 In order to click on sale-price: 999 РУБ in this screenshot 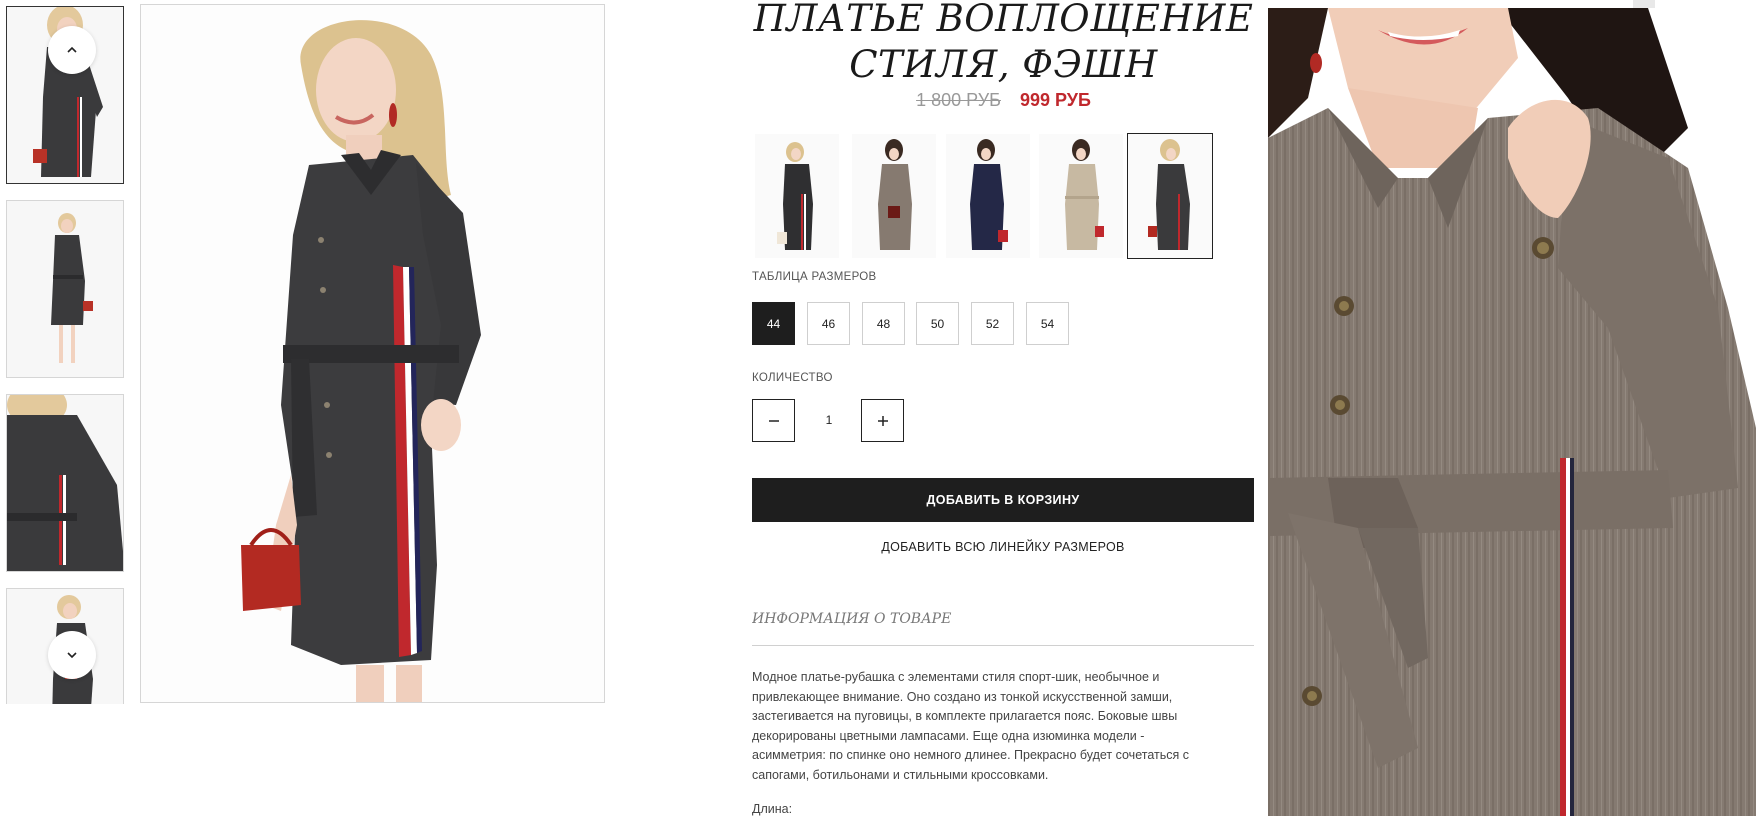, I will do `click(1055, 100)`.